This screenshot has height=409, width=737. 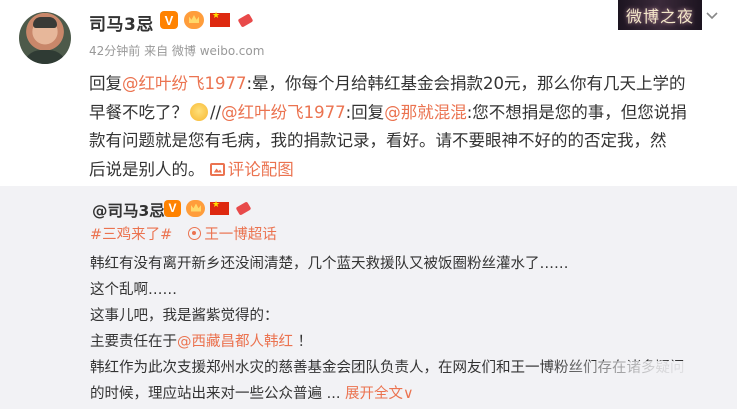 What do you see at coordinates (374, 394) in the screenshot?
I see `expand-label: 展开全文` at bounding box center [374, 394].